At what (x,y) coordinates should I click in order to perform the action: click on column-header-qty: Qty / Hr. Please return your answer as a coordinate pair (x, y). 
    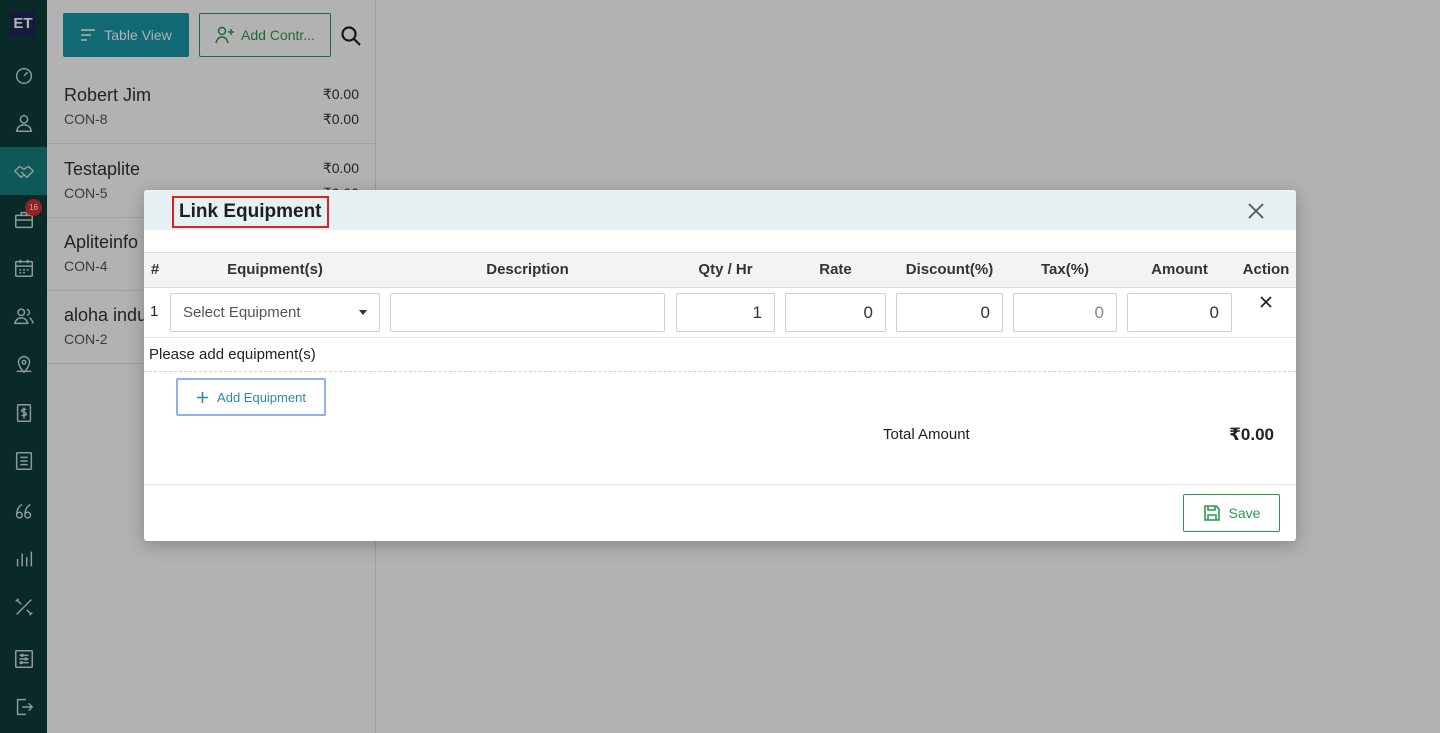
    Looking at the image, I should click on (725, 269).